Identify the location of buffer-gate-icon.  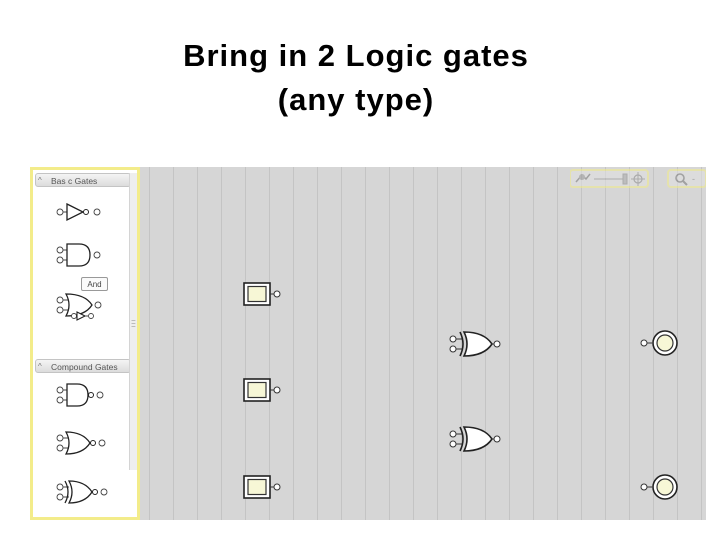
(78, 212).